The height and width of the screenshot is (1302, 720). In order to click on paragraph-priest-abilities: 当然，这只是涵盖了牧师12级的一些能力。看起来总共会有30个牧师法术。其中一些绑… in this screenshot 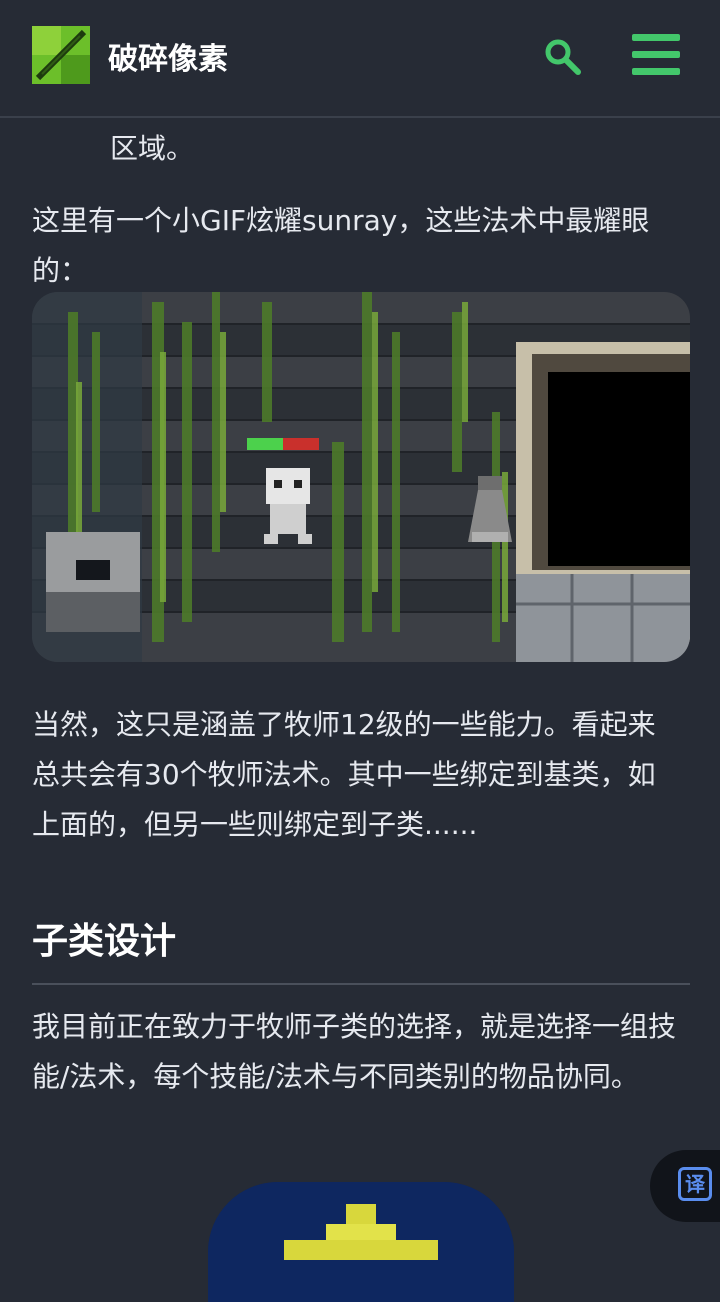, I will do `click(344, 774)`.